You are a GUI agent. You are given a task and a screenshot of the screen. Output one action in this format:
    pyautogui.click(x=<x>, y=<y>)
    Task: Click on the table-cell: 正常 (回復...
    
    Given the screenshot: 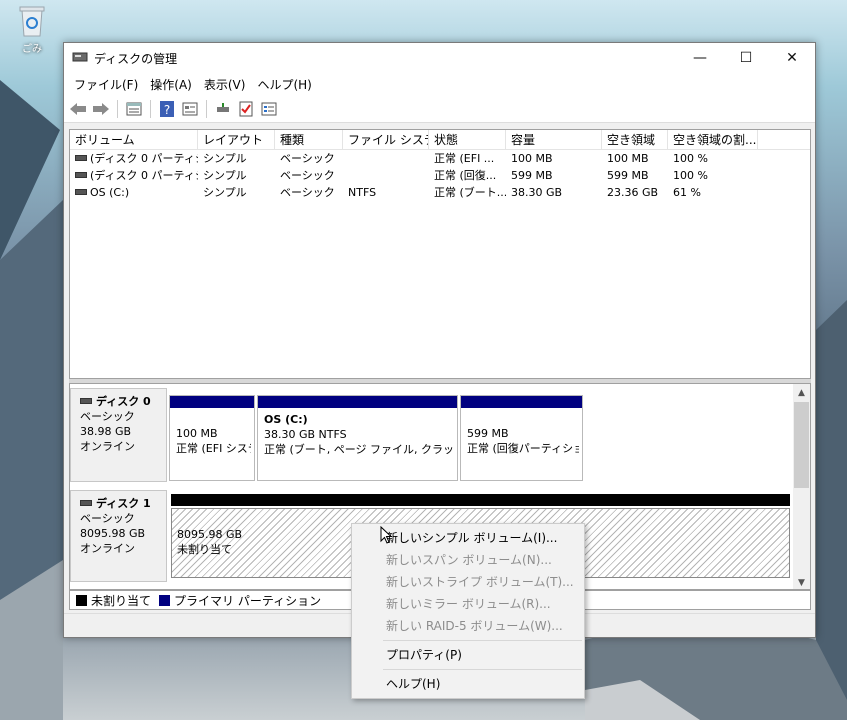 What is the action you would take?
    pyautogui.click(x=465, y=175)
    